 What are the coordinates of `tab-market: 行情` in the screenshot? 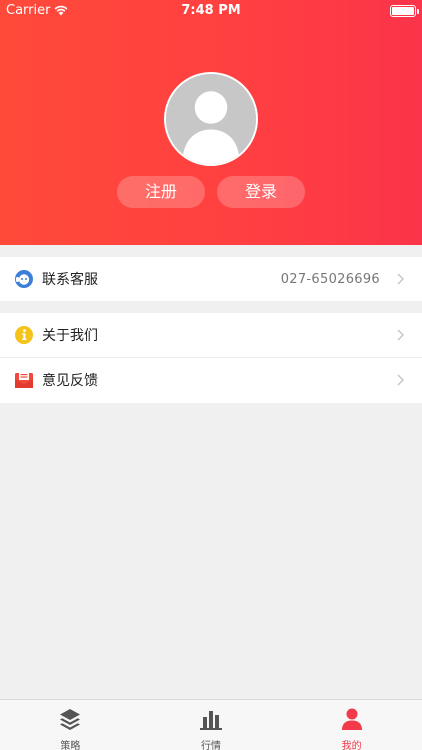 It's located at (211, 725).